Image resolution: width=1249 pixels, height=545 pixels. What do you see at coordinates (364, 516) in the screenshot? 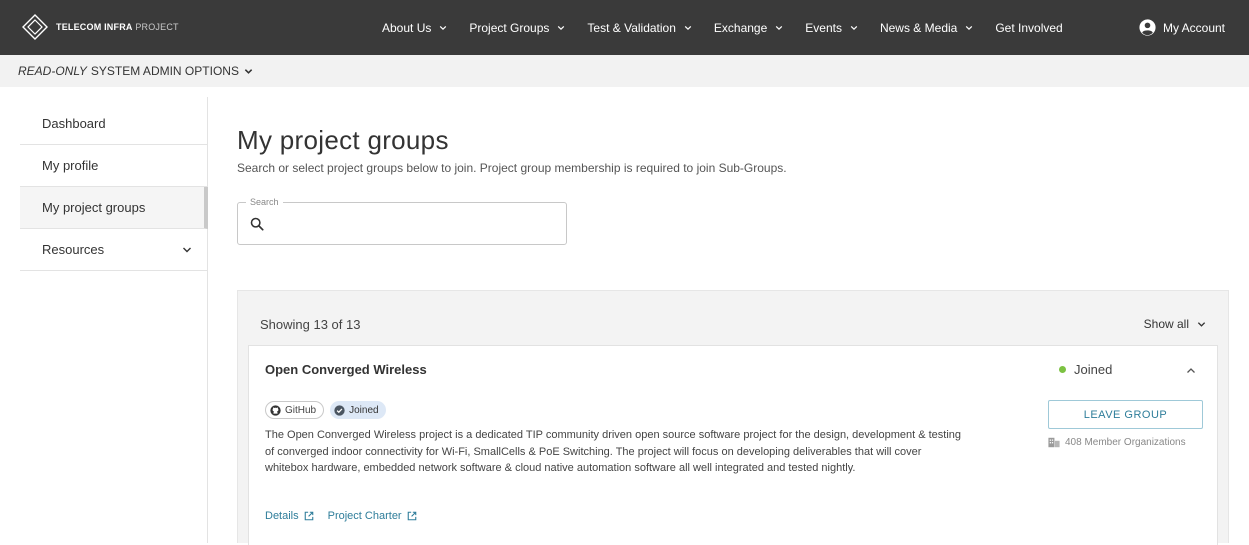
I see `project-charter-link-label: Project Charter` at bounding box center [364, 516].